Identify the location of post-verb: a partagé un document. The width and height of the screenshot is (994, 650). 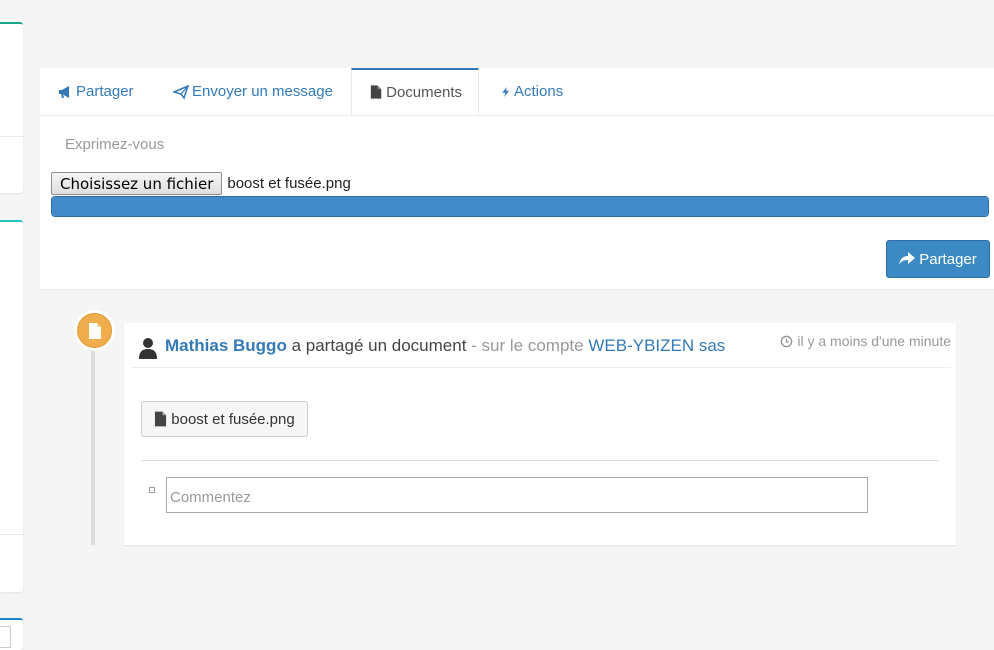
(379, 345).